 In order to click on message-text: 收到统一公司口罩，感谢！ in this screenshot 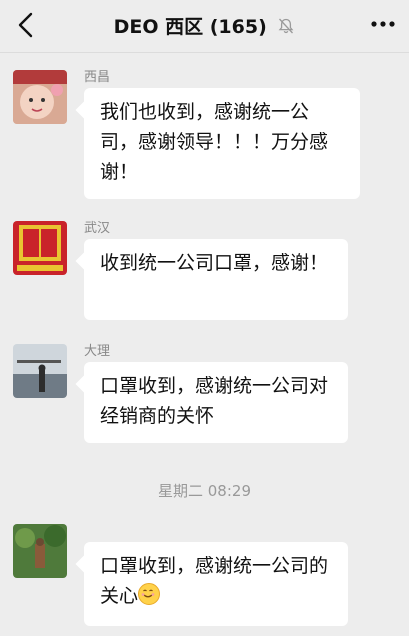, I will do `click(214, 263)`.